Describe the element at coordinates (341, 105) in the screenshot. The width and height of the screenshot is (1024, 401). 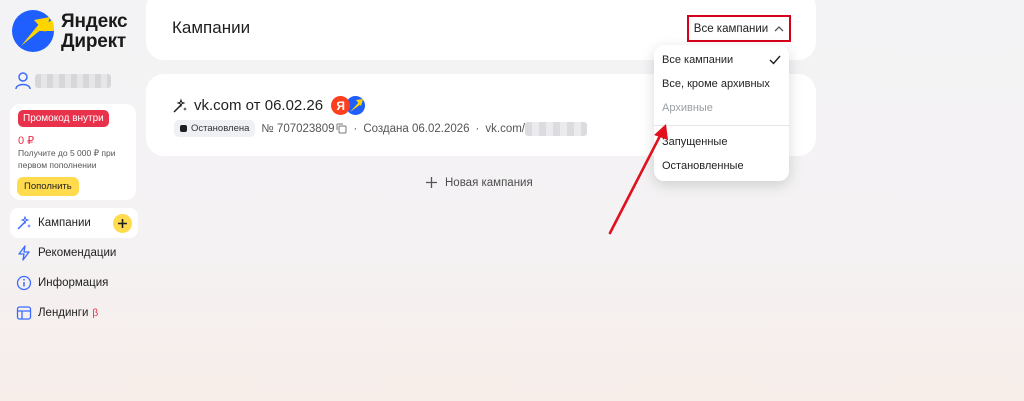
I see `yandex-badge-icon: Я` at that location.